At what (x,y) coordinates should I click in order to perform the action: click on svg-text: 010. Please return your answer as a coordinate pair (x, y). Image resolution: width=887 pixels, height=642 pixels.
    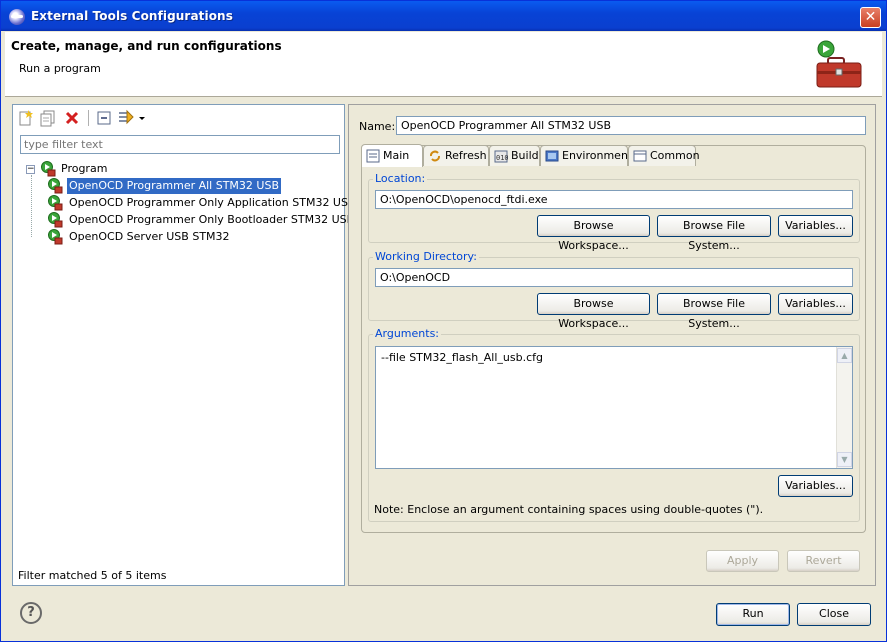
    Looking at the image, I should click on (502, 158).